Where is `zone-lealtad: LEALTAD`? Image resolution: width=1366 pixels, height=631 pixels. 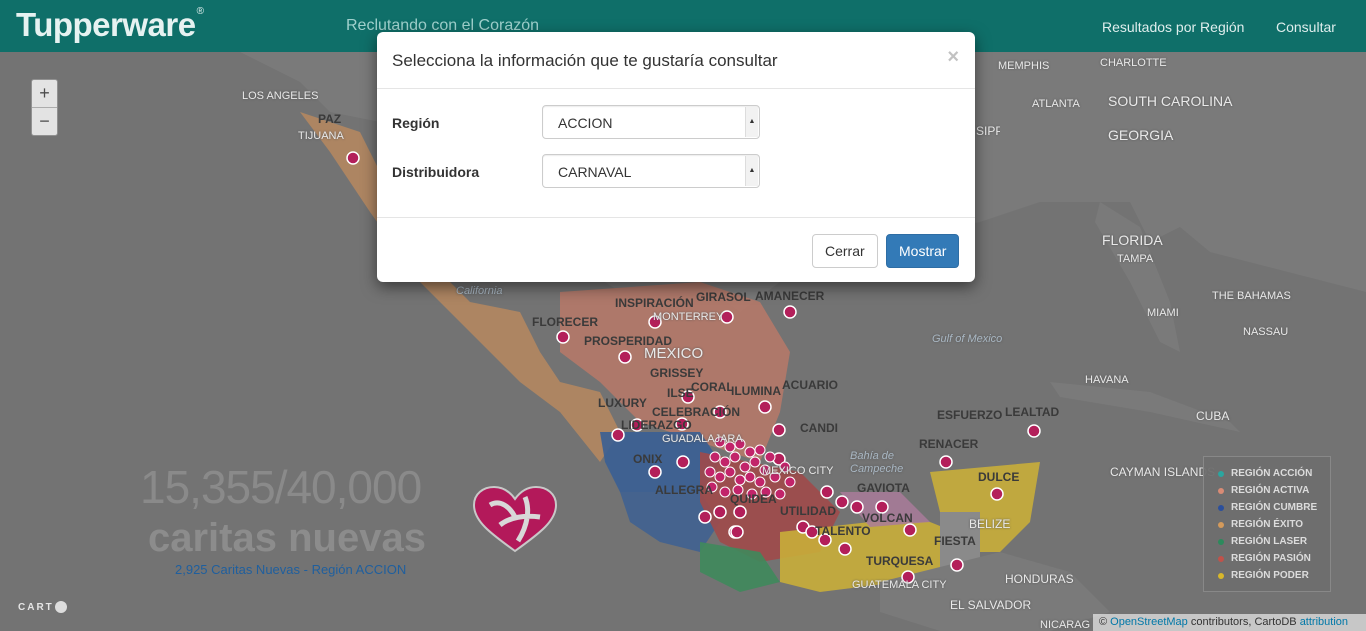
zone-lealtad: LEALTAD is located at coordinates (1032, 412).